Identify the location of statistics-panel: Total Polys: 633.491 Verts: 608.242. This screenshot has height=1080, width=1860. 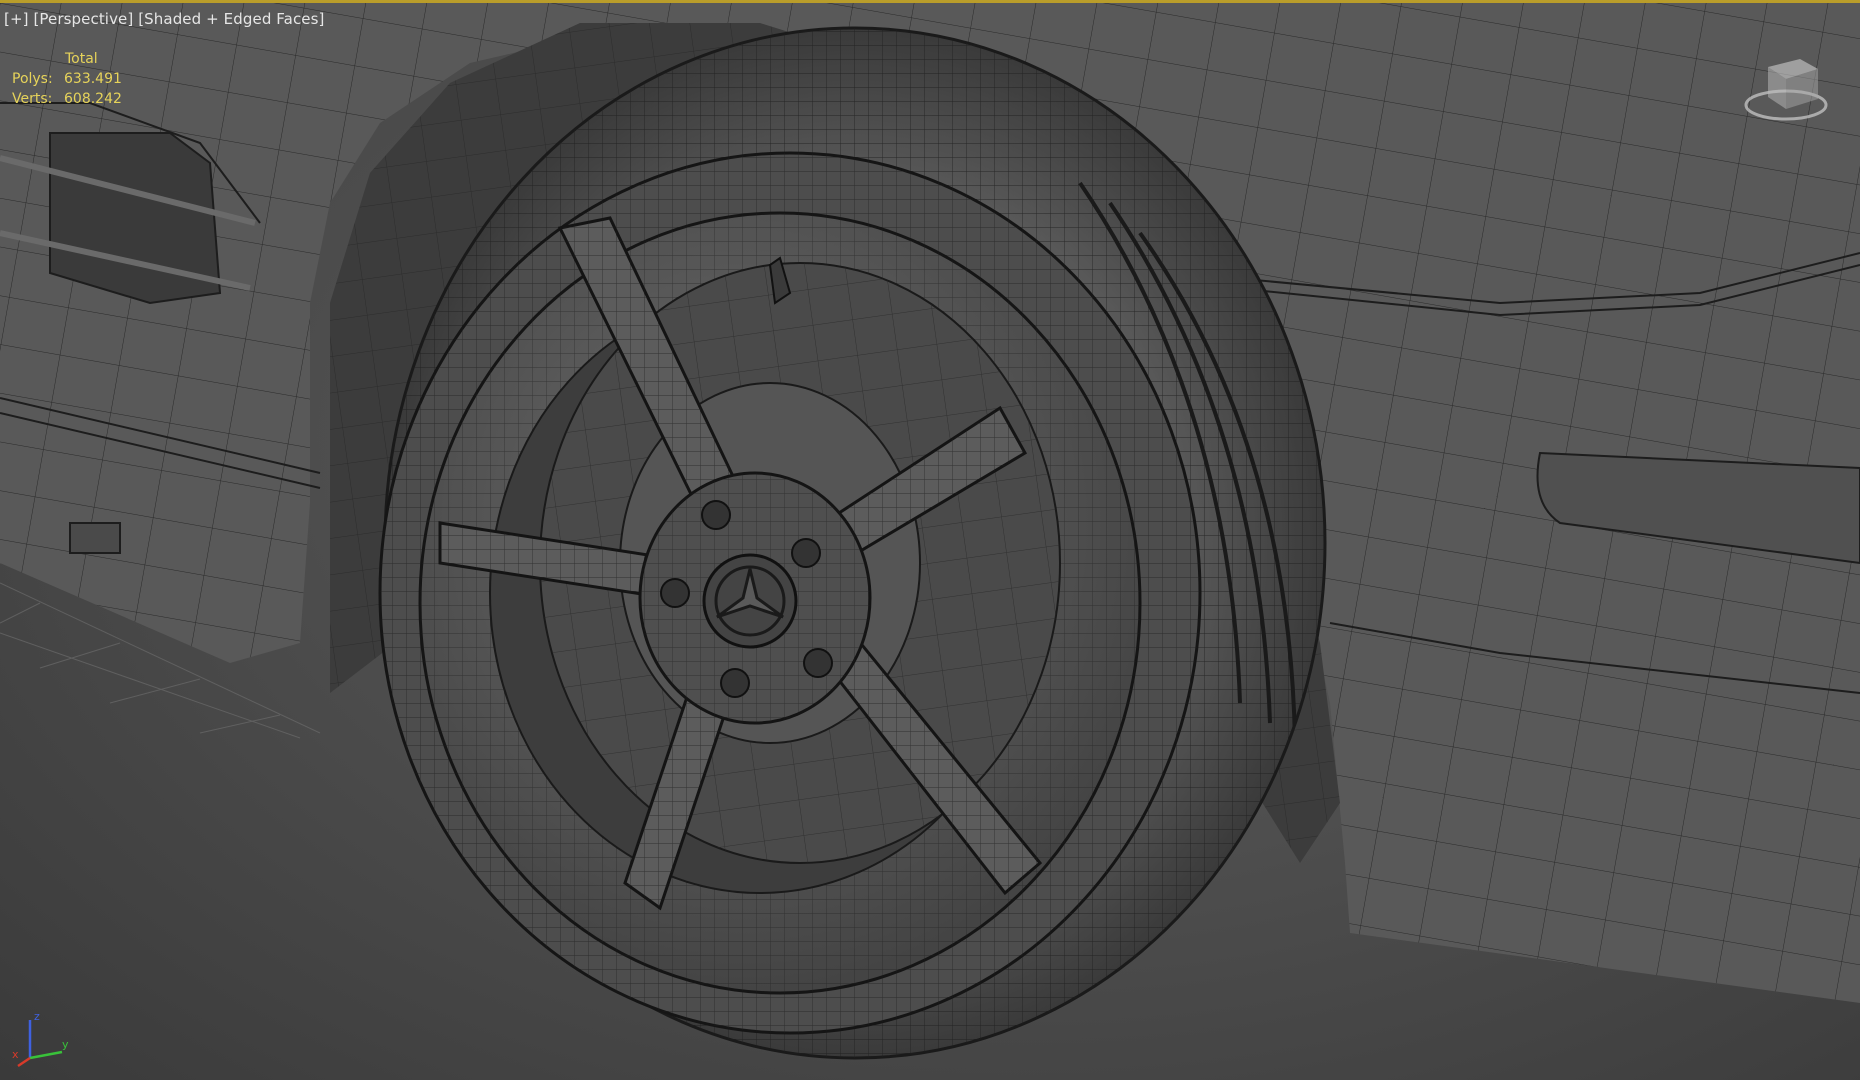
(67, 79).